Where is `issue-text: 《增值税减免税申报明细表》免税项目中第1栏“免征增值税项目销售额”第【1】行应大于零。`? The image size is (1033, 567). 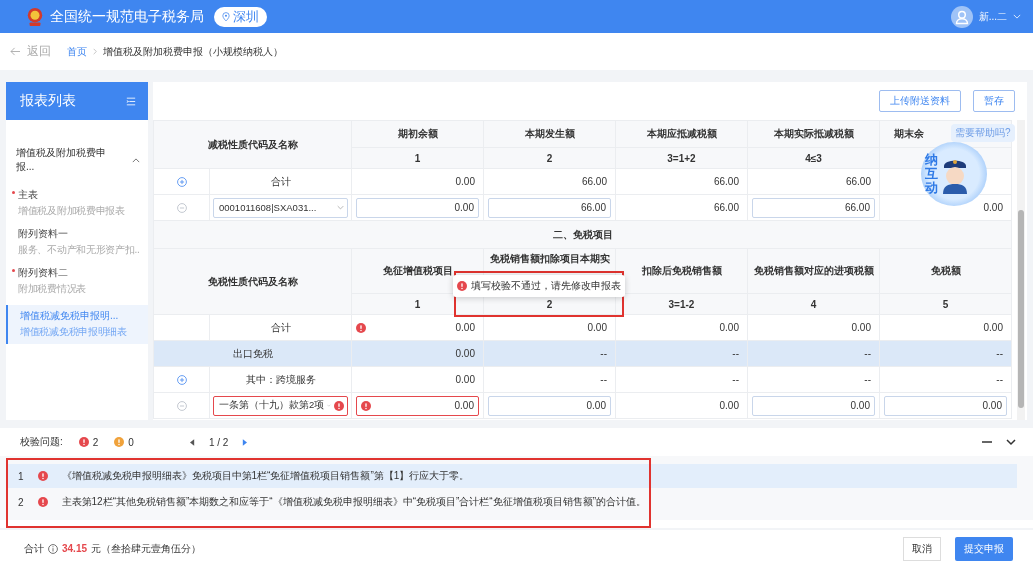 issue-text: 《增值税减免税申报明细表》免税项目中第1栏“免征增值税项目销售额”第【1】行应大于零。 is located at coordinates (265, 476).